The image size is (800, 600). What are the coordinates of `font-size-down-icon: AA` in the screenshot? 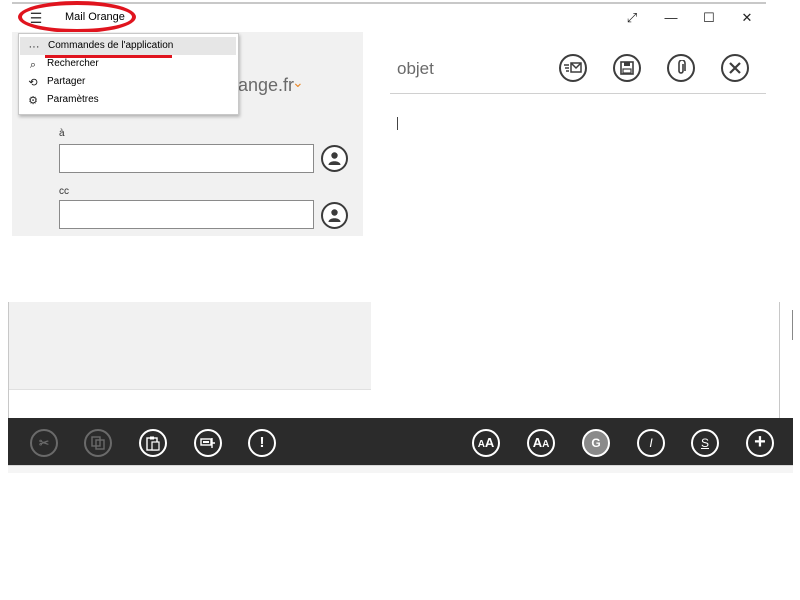 It's located at (541, 442).